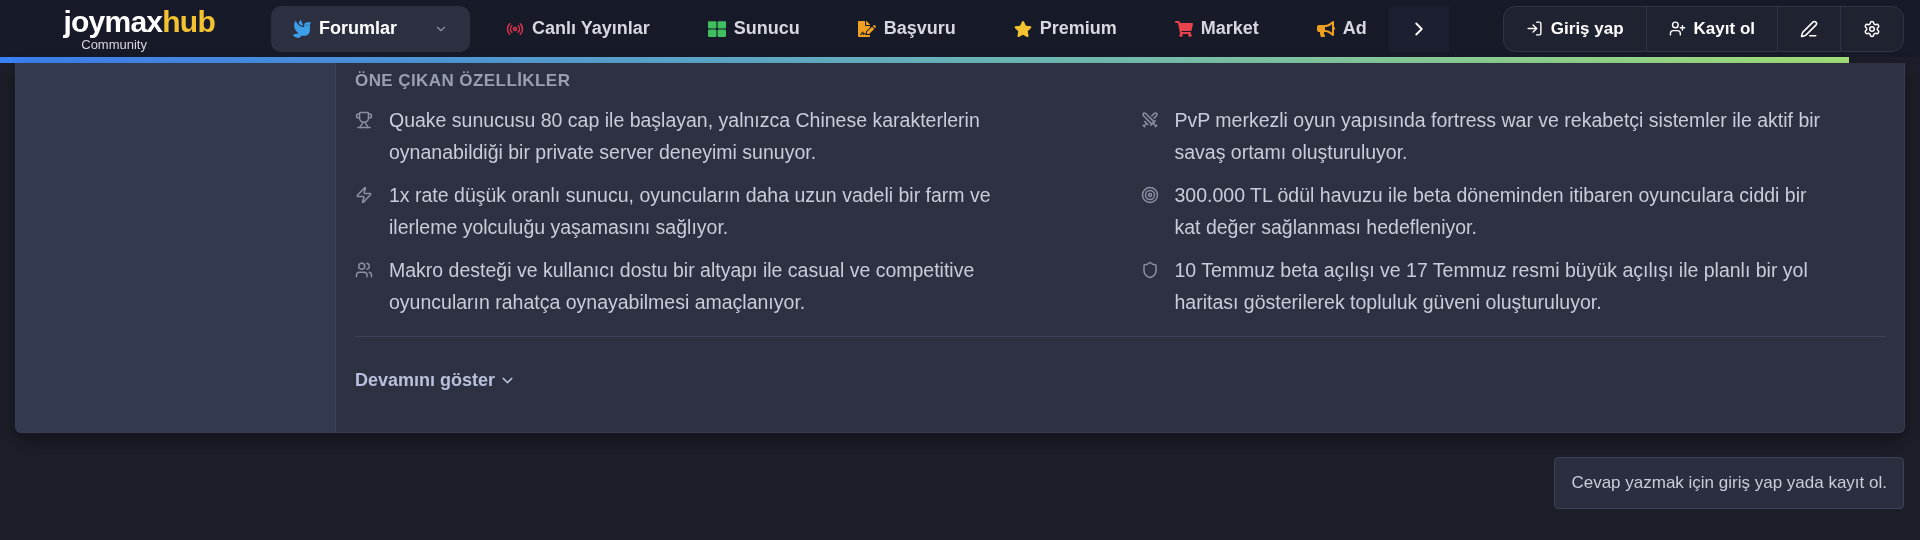 The height and width of the screenshot is (540, 1920). Describe the element at coordinates (1872, 28) in the screenshot. I see `settings-icon` at that location.